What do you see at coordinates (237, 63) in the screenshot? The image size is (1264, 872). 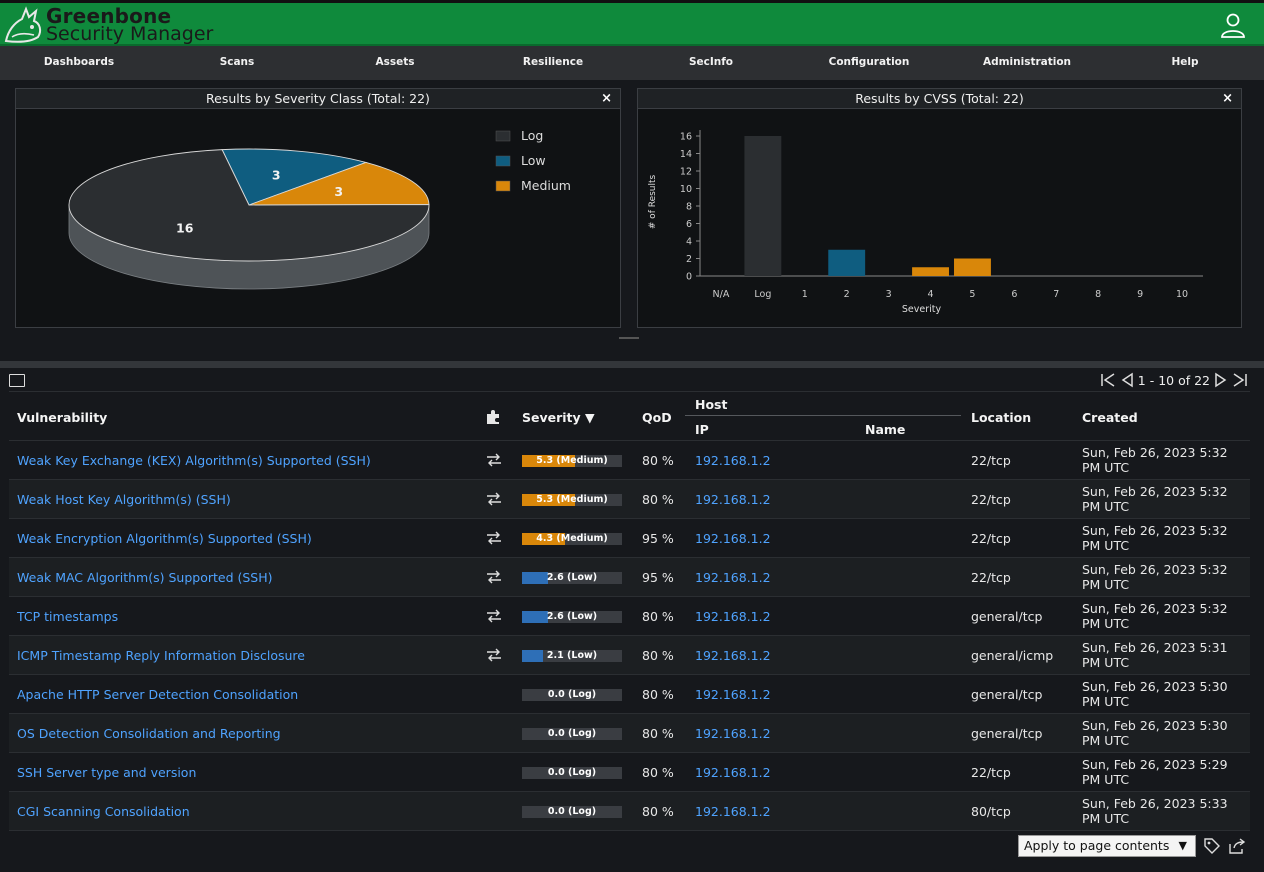 I see `menu-scans: Scans` at bounding box center [237, 63].